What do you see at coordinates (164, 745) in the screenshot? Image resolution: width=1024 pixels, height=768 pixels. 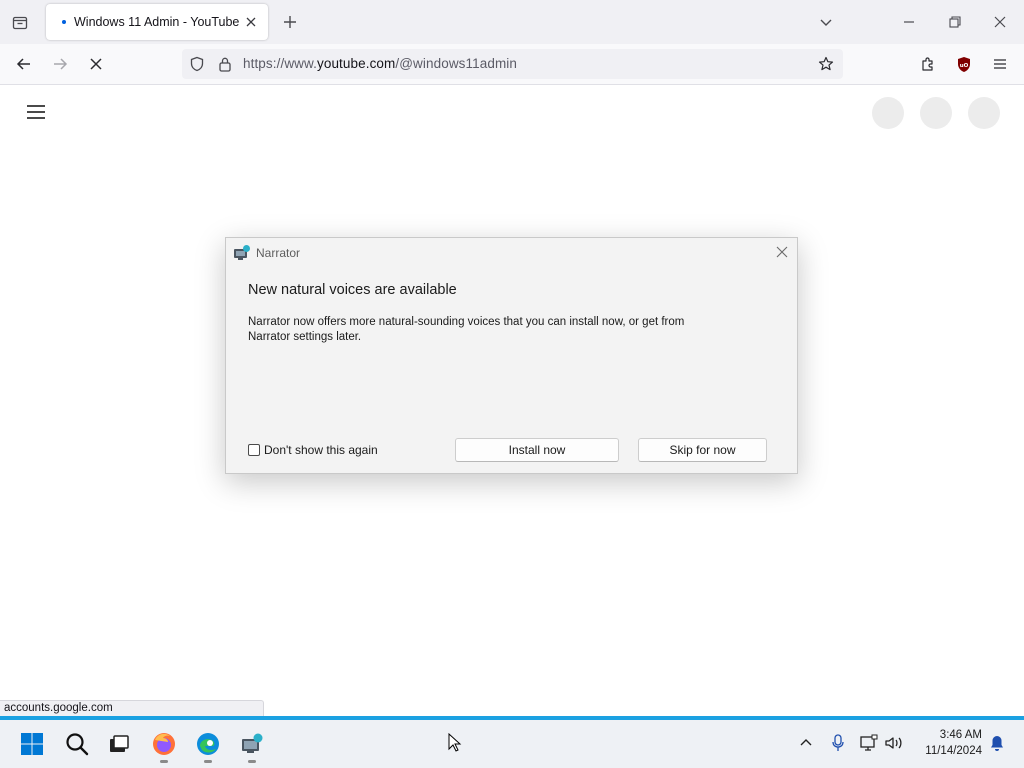 I see `firefox-icon` at bounding box center [164, 745].